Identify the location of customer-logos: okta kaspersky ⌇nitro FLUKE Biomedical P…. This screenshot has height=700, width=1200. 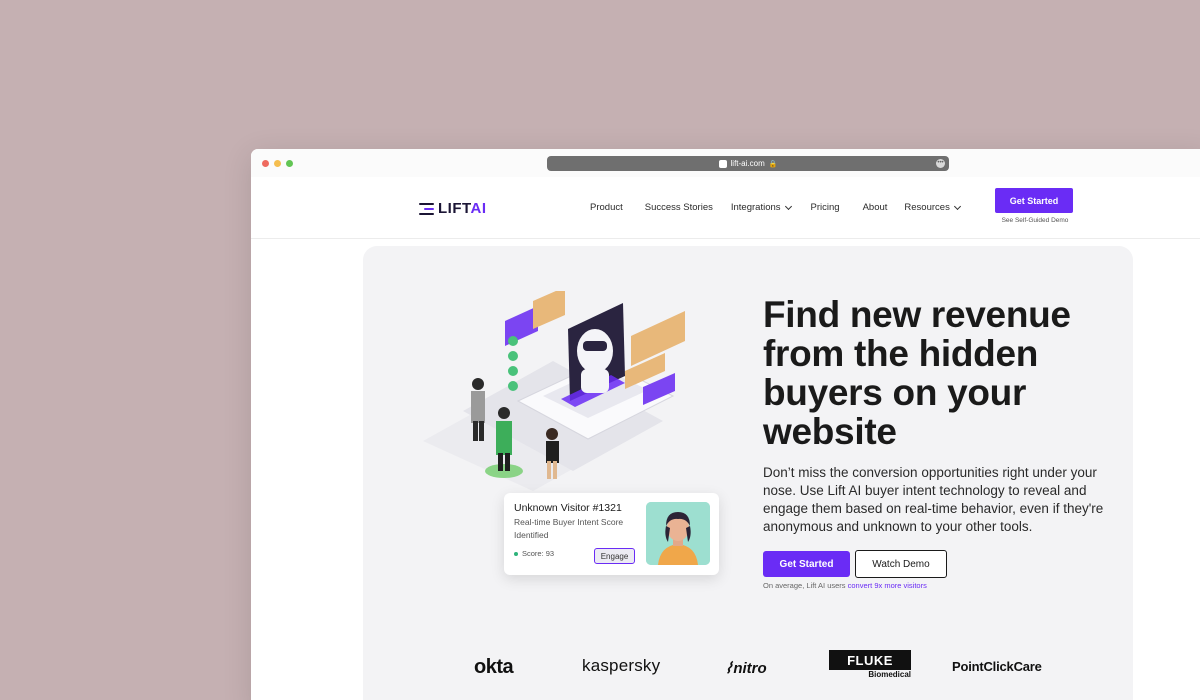
(748, 668).